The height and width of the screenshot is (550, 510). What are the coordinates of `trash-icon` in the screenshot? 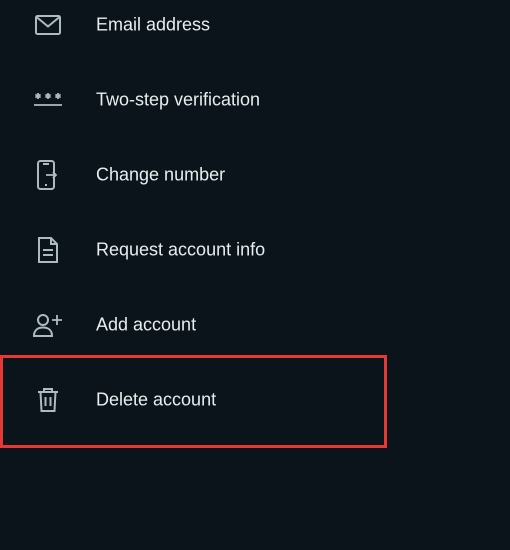 It's located at (48, 400).